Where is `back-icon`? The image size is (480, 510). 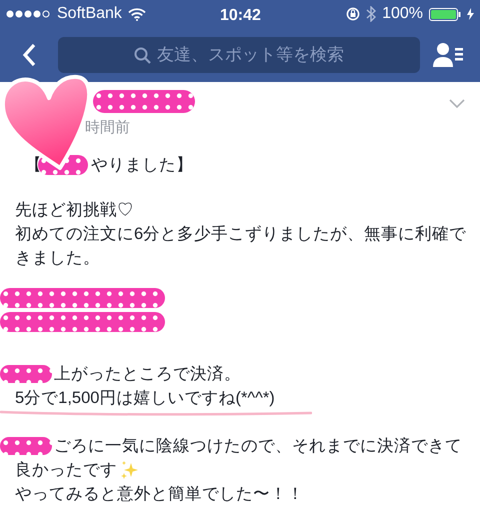 back-icon is located at coordinates (29, 55).